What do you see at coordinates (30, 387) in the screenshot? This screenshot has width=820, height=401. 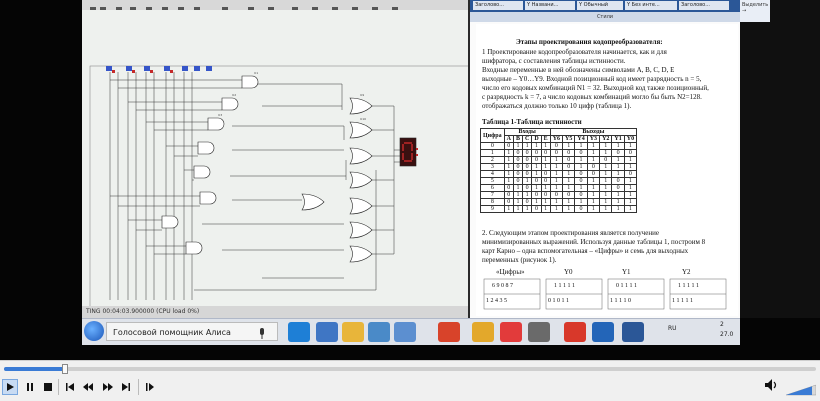 I see `pause-button` at bounding box center [30, 387].